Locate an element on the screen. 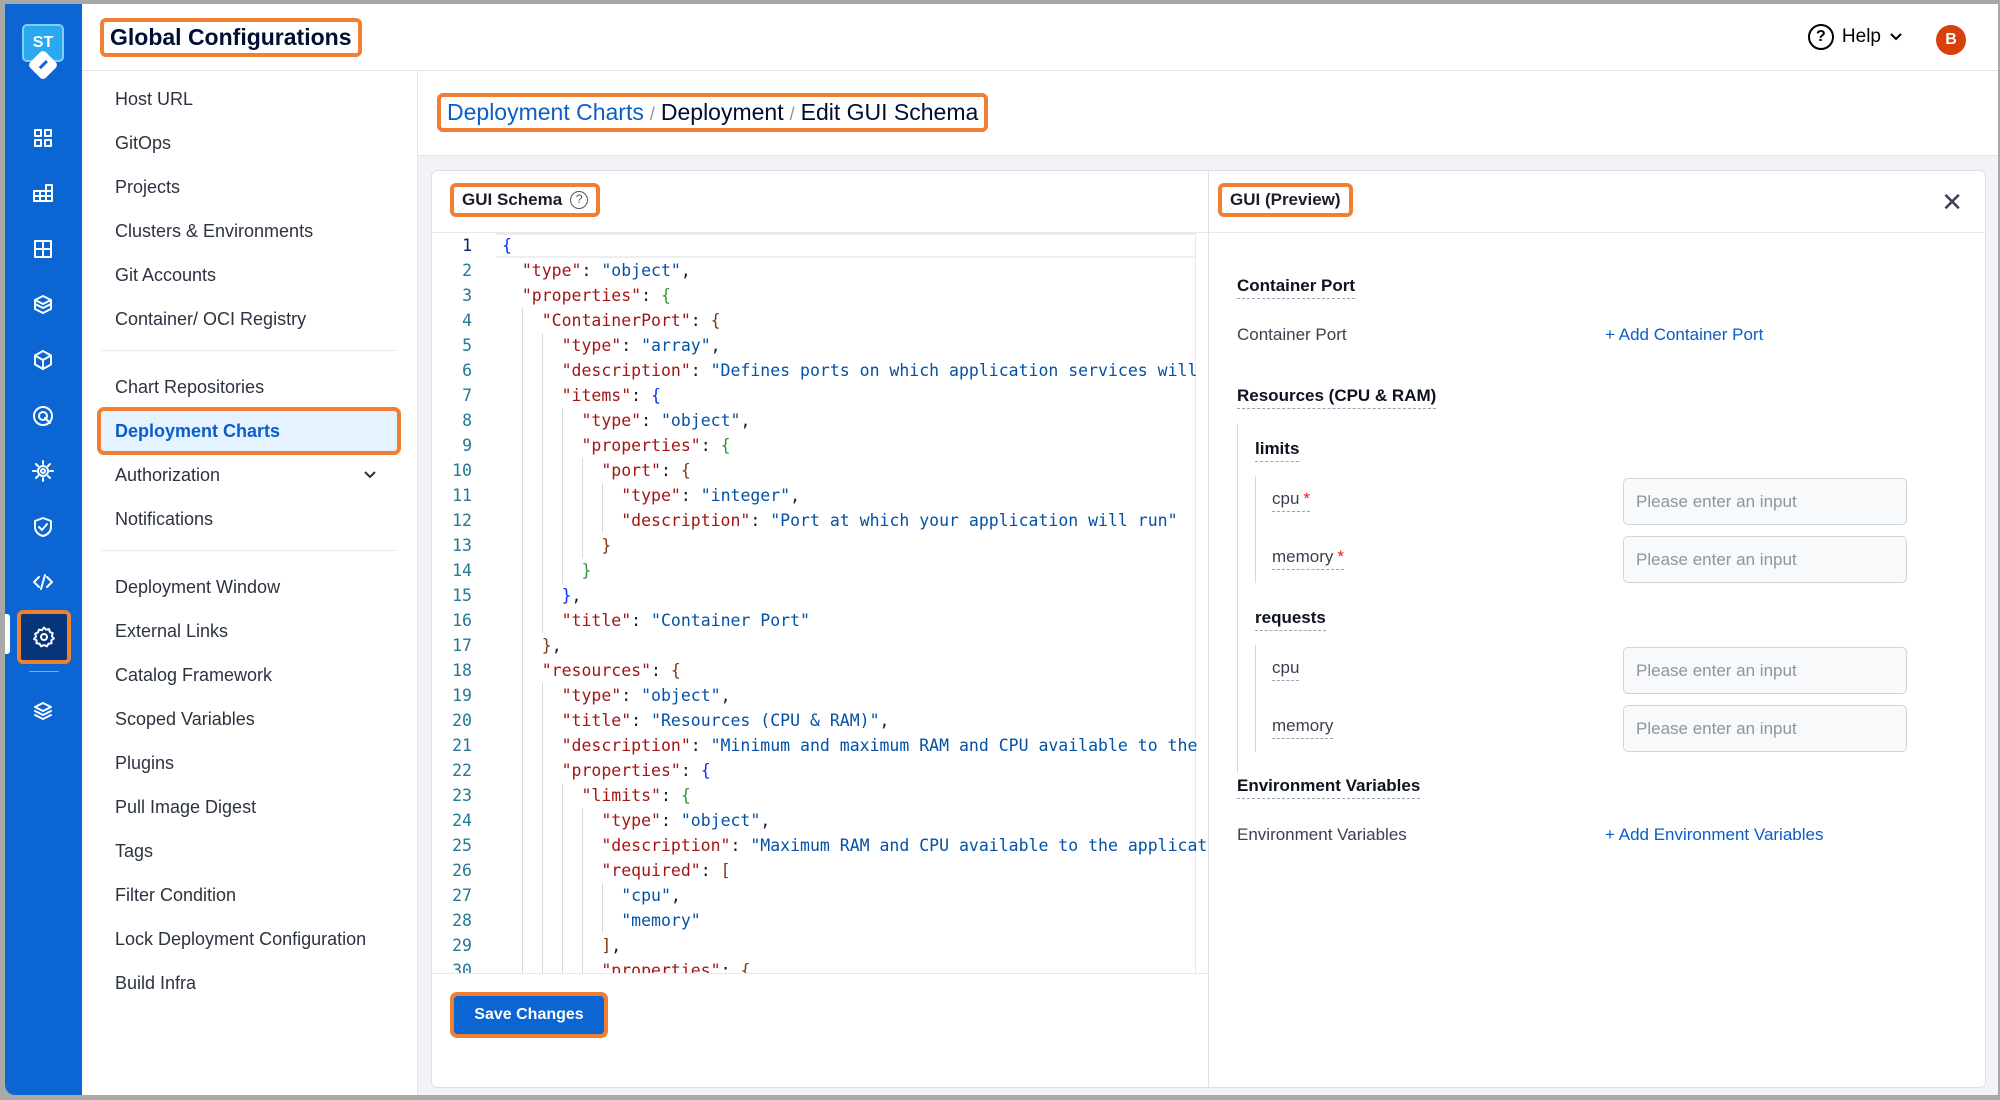 The width and height of the screenshot is (2000, 1100). close-icon: ✕ is located at coordinates (1952, 202).